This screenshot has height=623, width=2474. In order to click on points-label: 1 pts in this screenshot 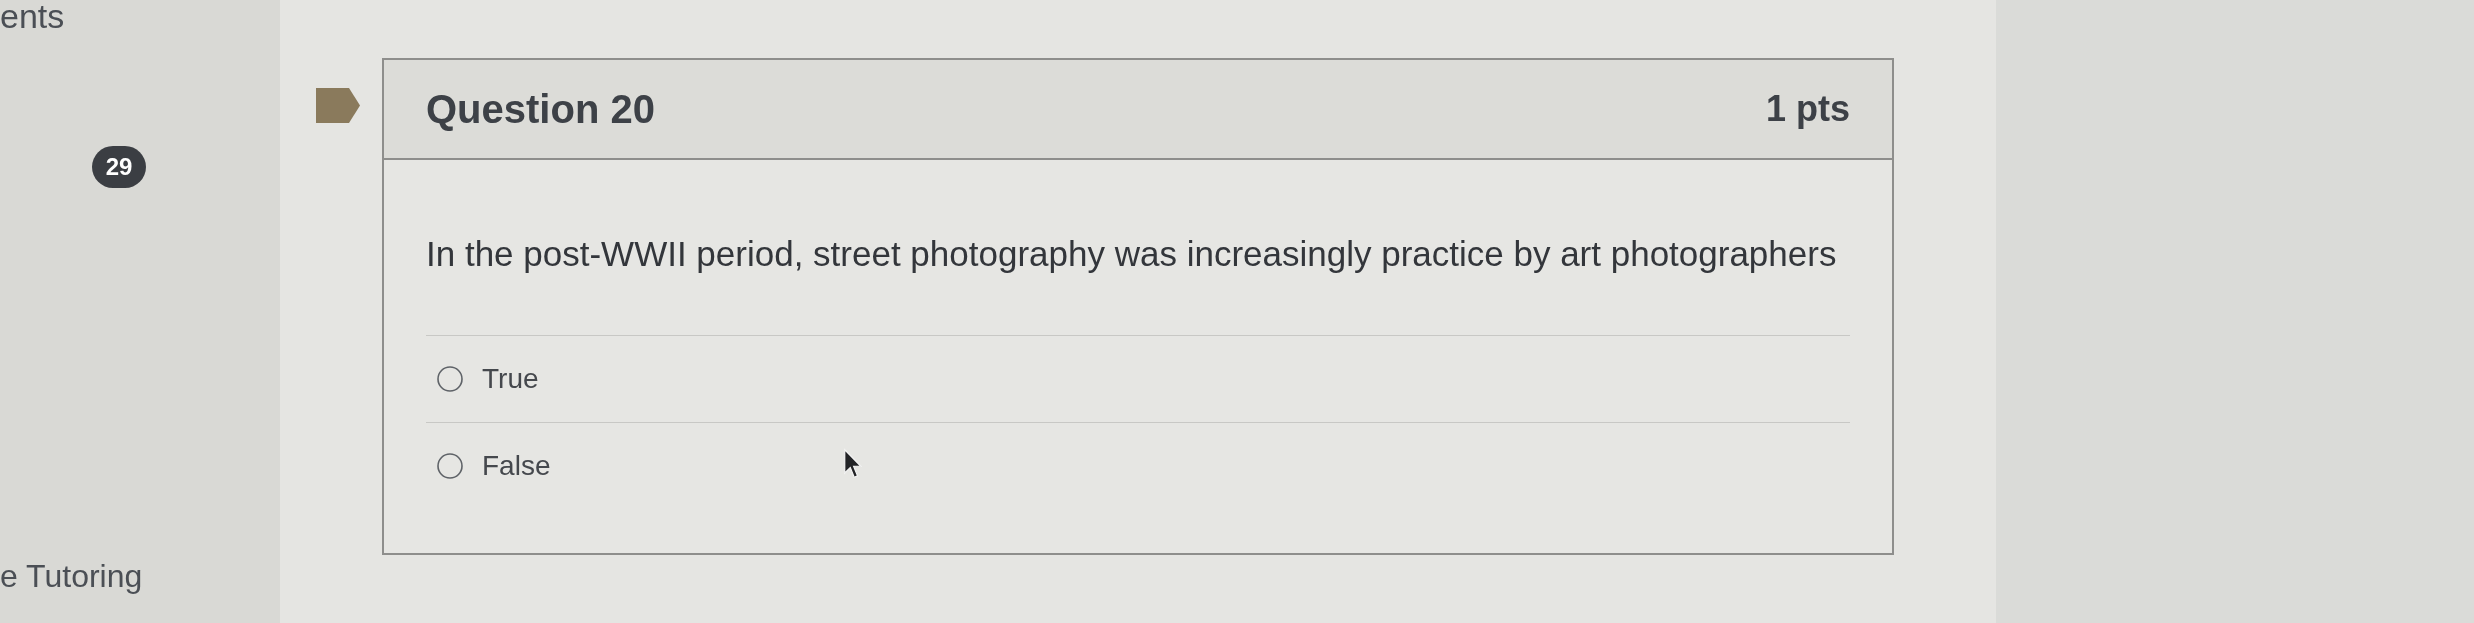, I will do `click(1807, 109)`.